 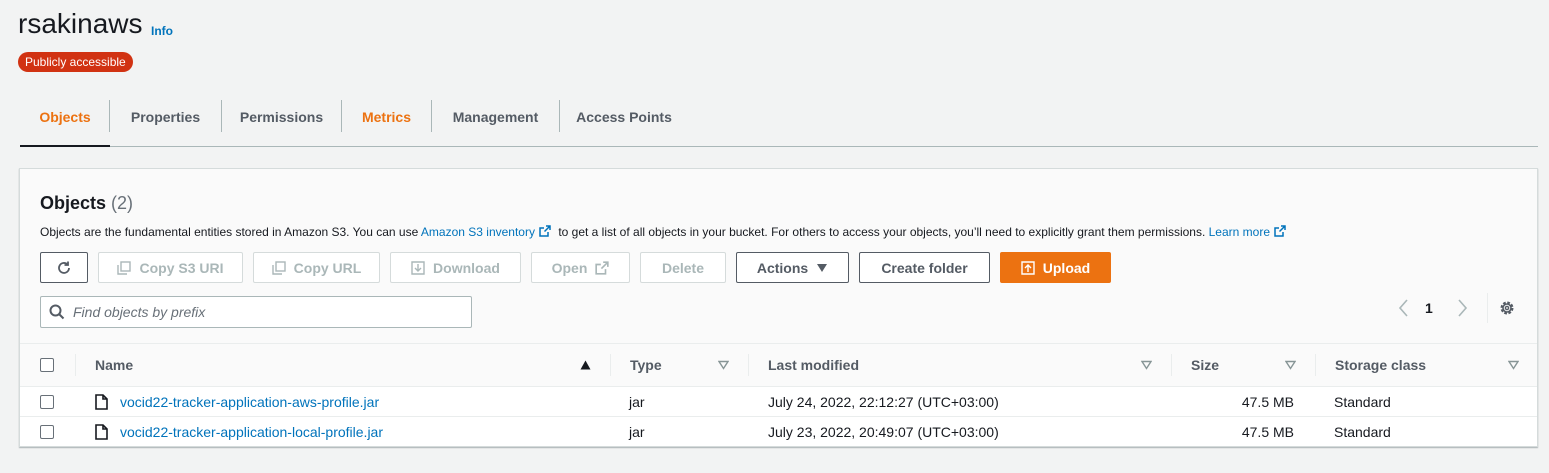 I want to click on create-folder-label: Create folder, so click(x=924, y=267).